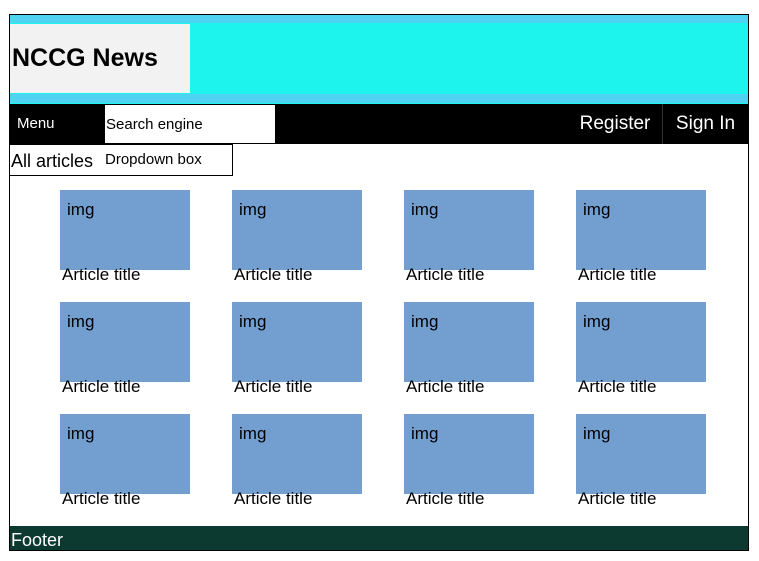 Image resolution: width=759 pixels, height=561 pixels. I want to click on site-footer: Footer, so click(379, 538).